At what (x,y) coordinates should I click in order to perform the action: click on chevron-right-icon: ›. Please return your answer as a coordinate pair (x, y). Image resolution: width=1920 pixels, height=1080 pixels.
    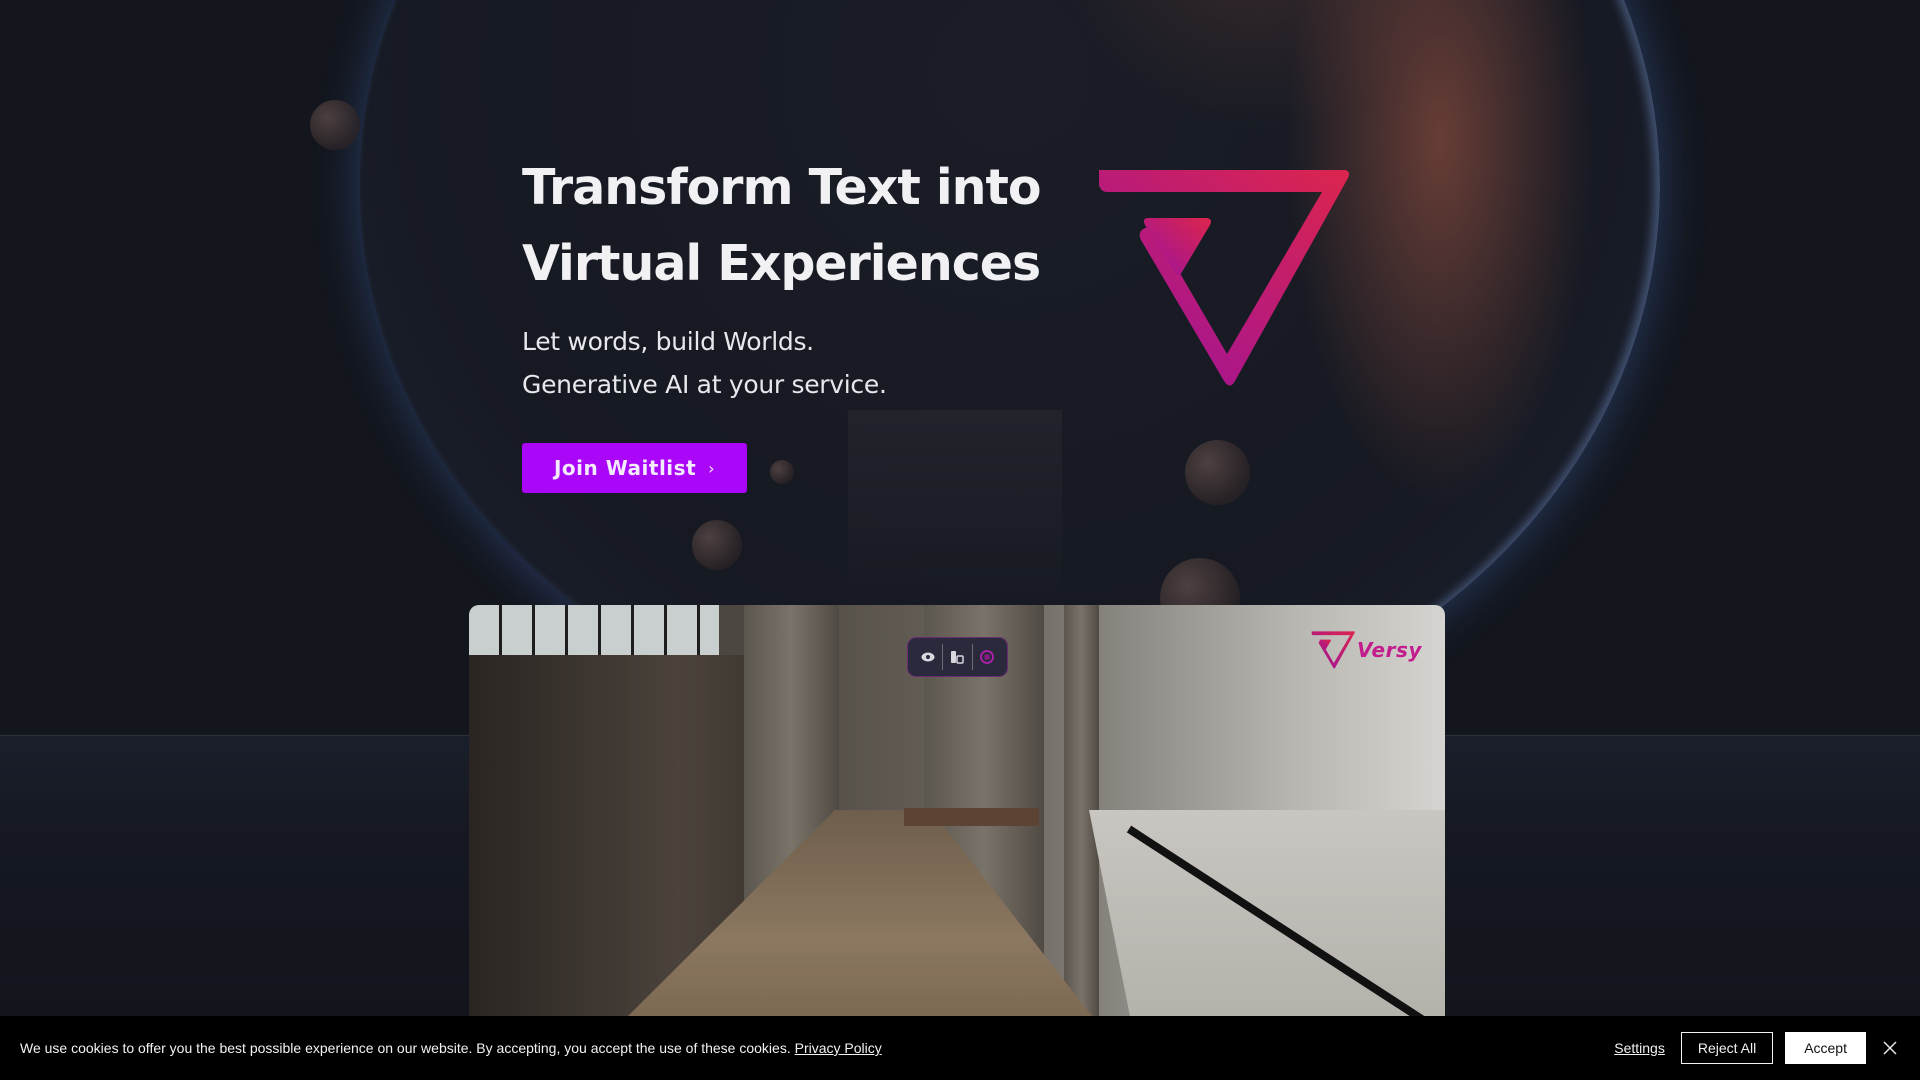
    Looking at the image, I should click on (712, 468).